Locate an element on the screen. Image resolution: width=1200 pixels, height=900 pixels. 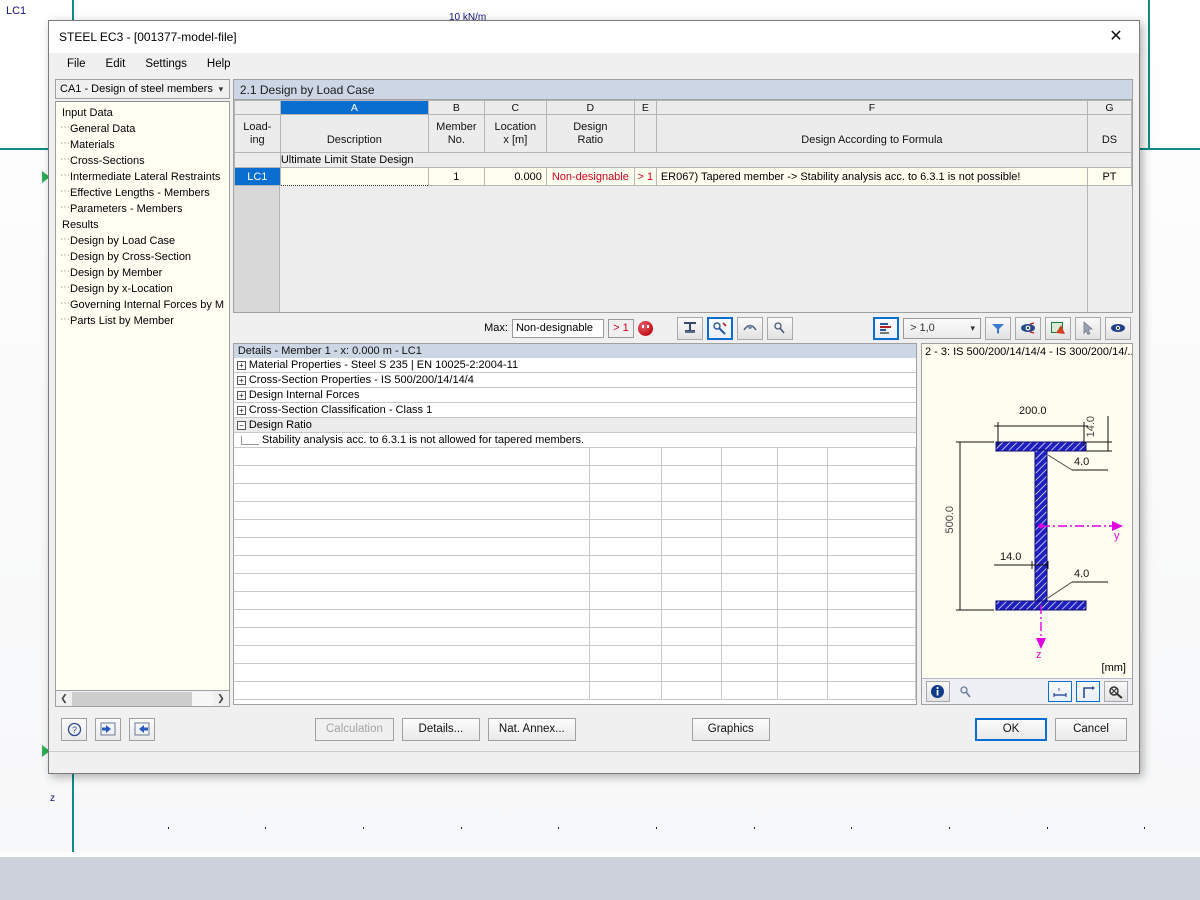
view-settings-icon is located at coordinates (1027, 328).